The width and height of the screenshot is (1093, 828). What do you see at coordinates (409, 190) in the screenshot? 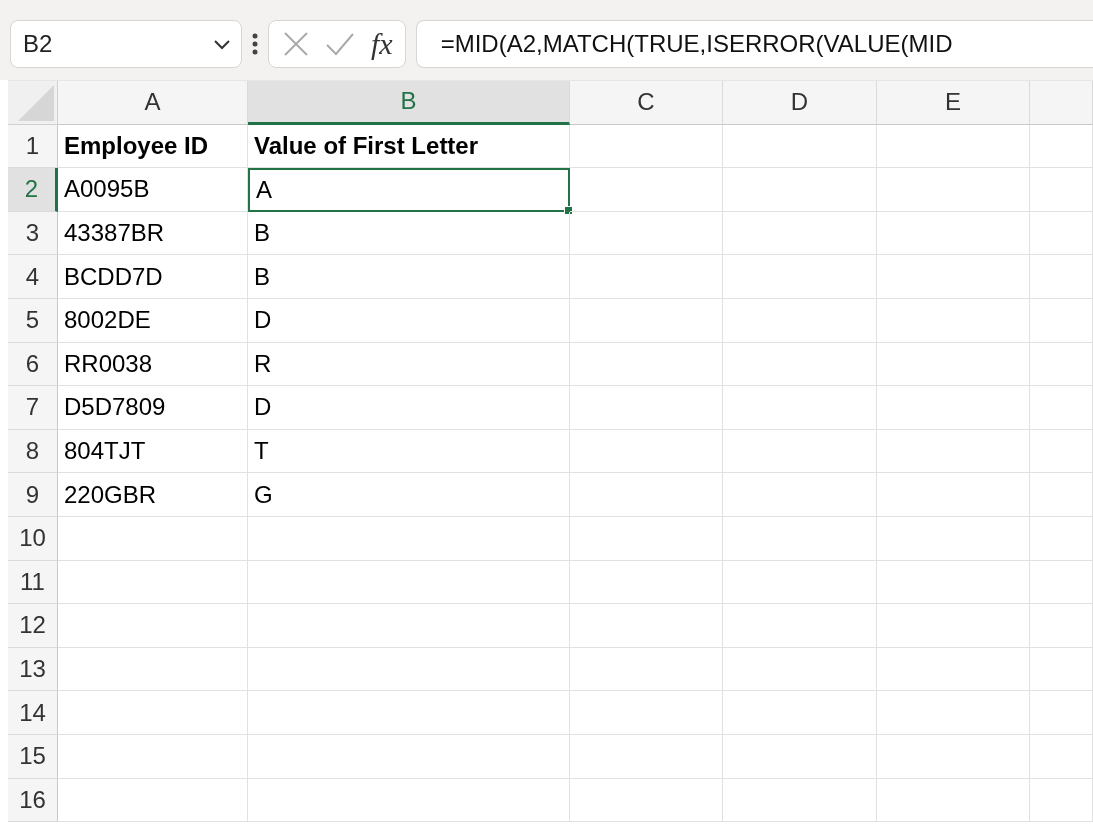
I see `table-cell: A` at bounding box center [409, 190].